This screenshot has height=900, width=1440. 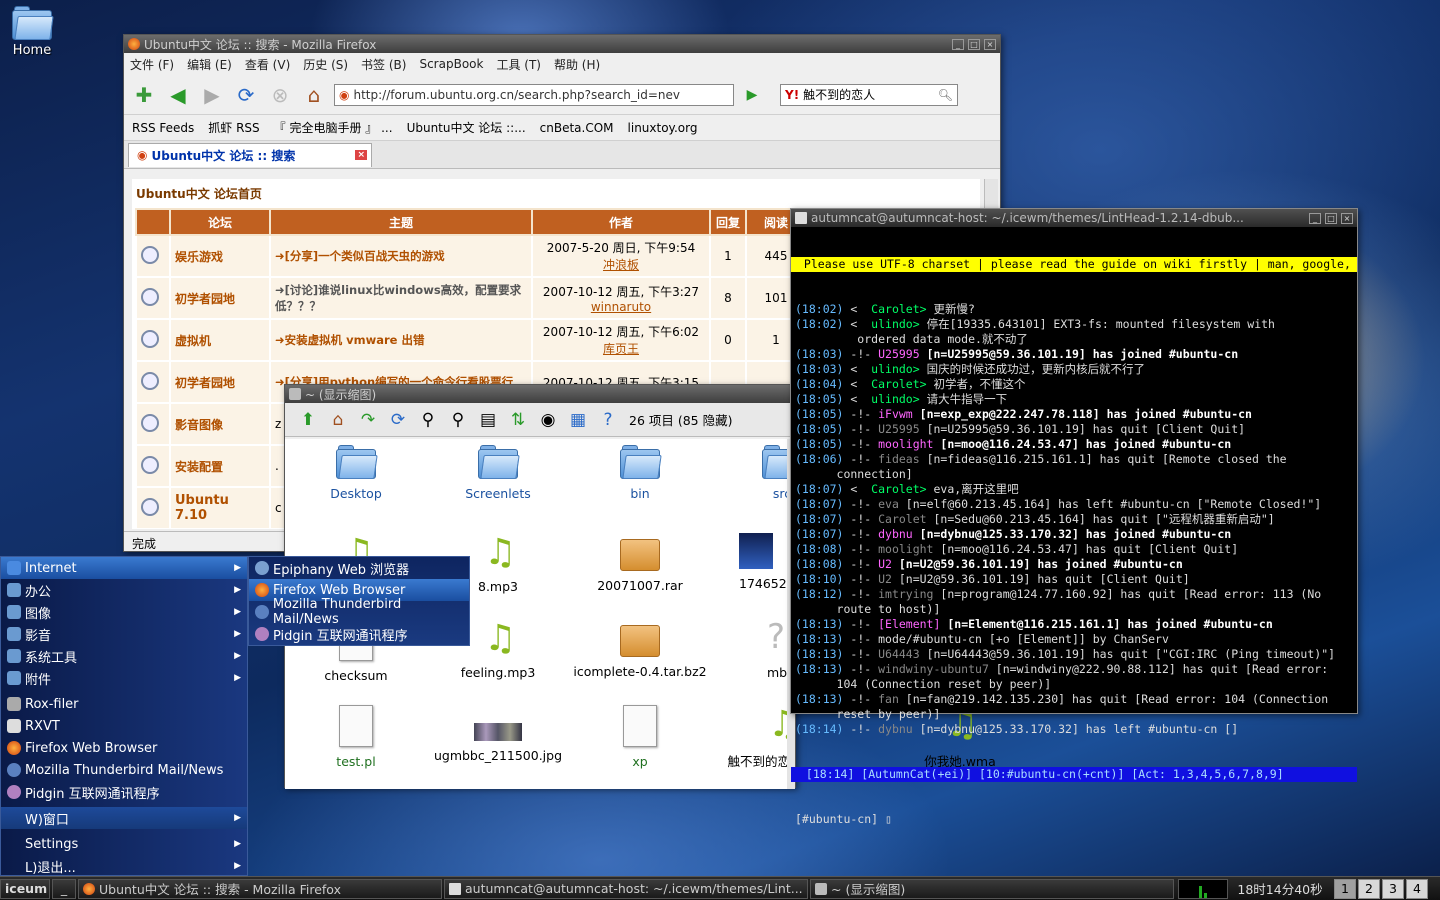 I want to click on menu-rxvt: RXVT, so click(x=124, y=726).